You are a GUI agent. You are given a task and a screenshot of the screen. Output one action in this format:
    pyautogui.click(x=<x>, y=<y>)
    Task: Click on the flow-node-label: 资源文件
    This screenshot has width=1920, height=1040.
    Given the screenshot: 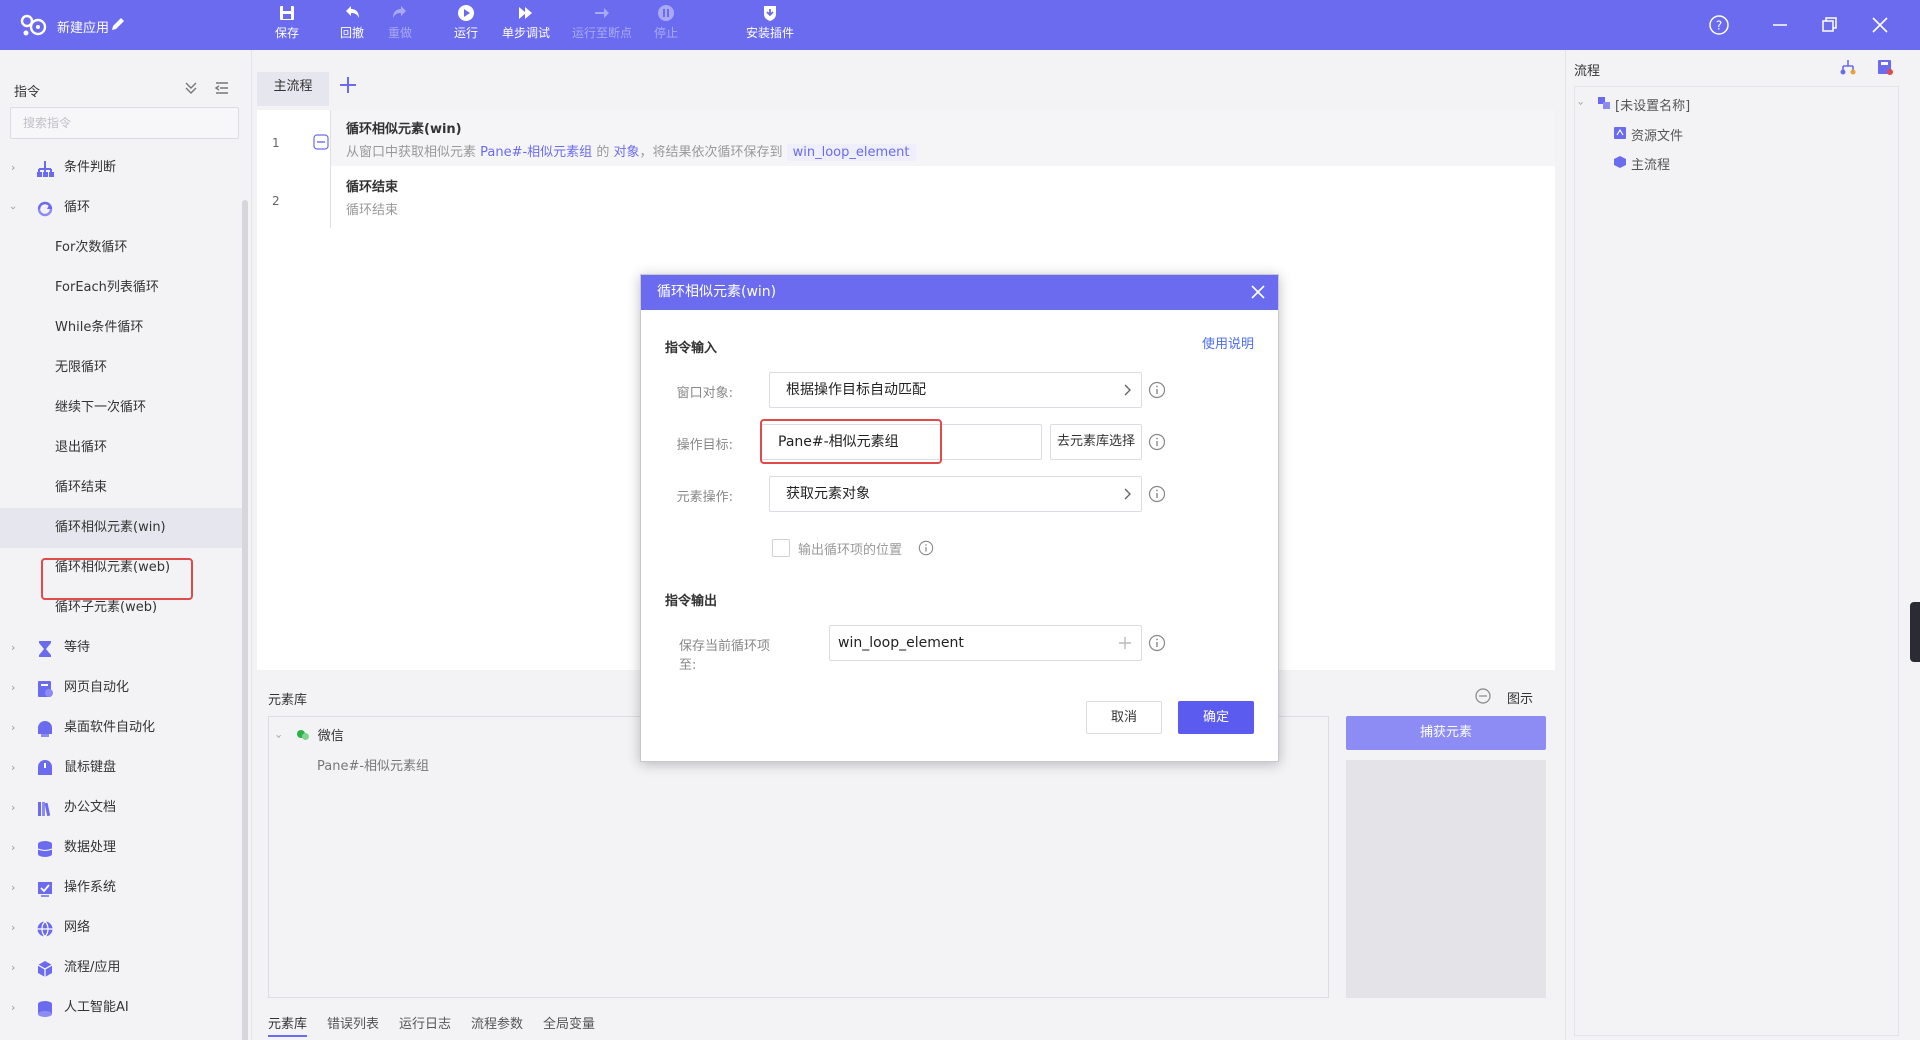 What is the action you would take?
    pyautogui.click(x=1657, y=136)
    